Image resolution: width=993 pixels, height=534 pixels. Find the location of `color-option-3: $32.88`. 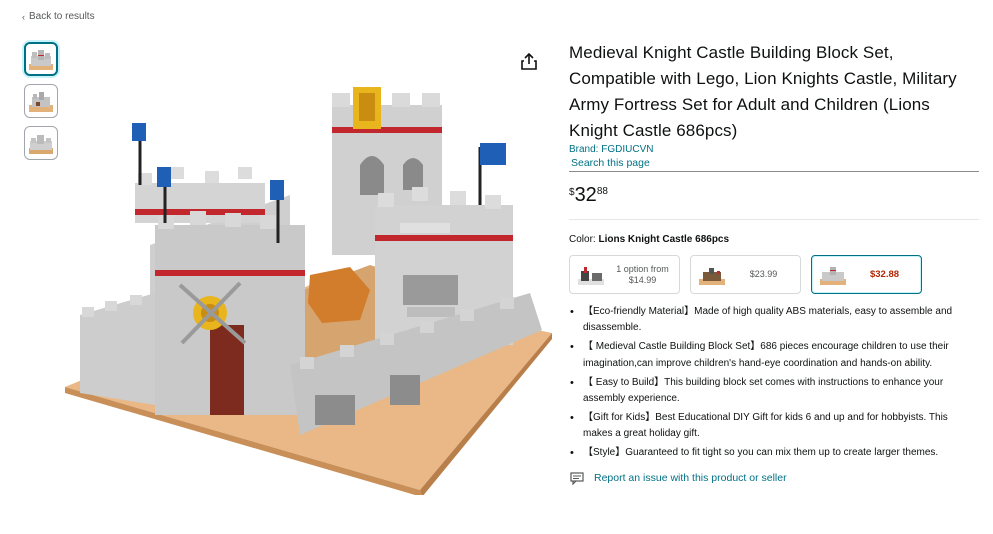

color-option-3: $32.88 is located at coordinates (866, 274).